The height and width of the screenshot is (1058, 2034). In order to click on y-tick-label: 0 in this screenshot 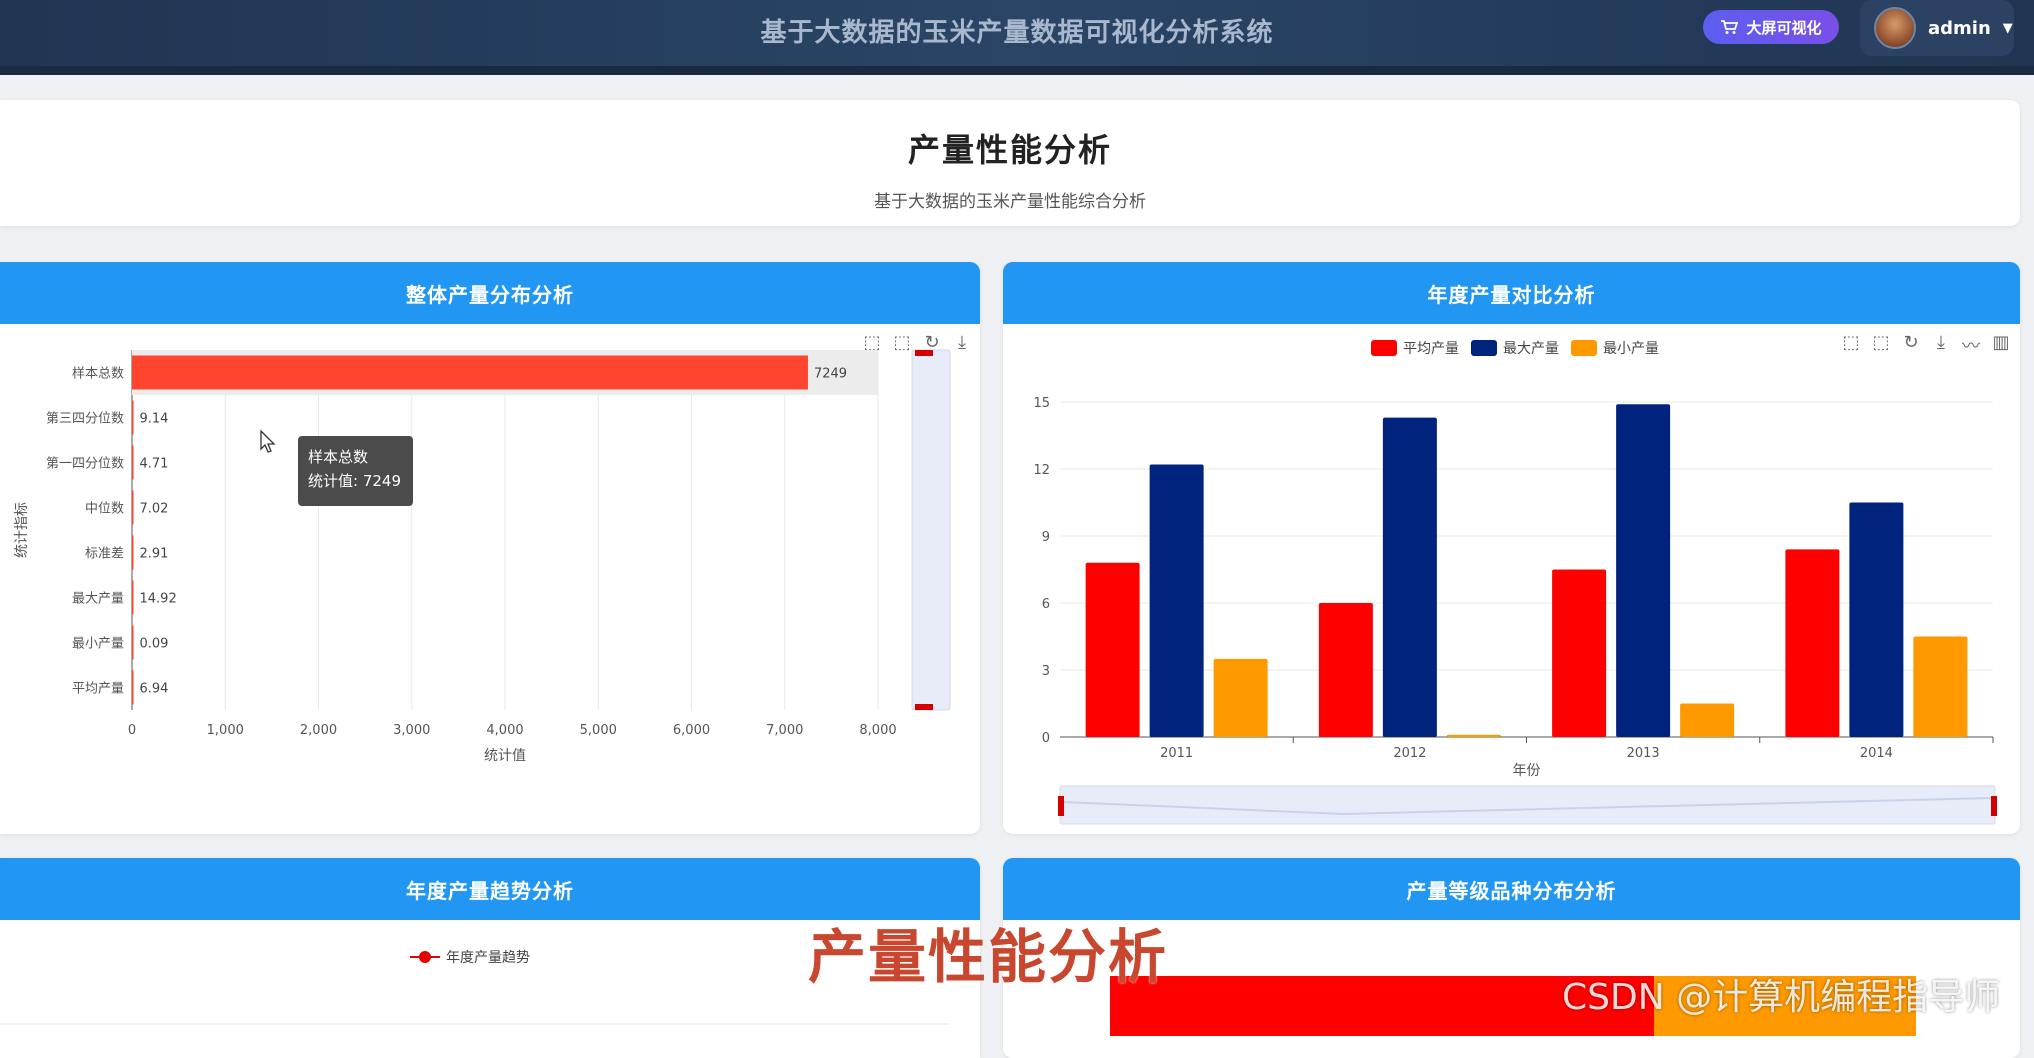, I will do `click(1046, 738)`.